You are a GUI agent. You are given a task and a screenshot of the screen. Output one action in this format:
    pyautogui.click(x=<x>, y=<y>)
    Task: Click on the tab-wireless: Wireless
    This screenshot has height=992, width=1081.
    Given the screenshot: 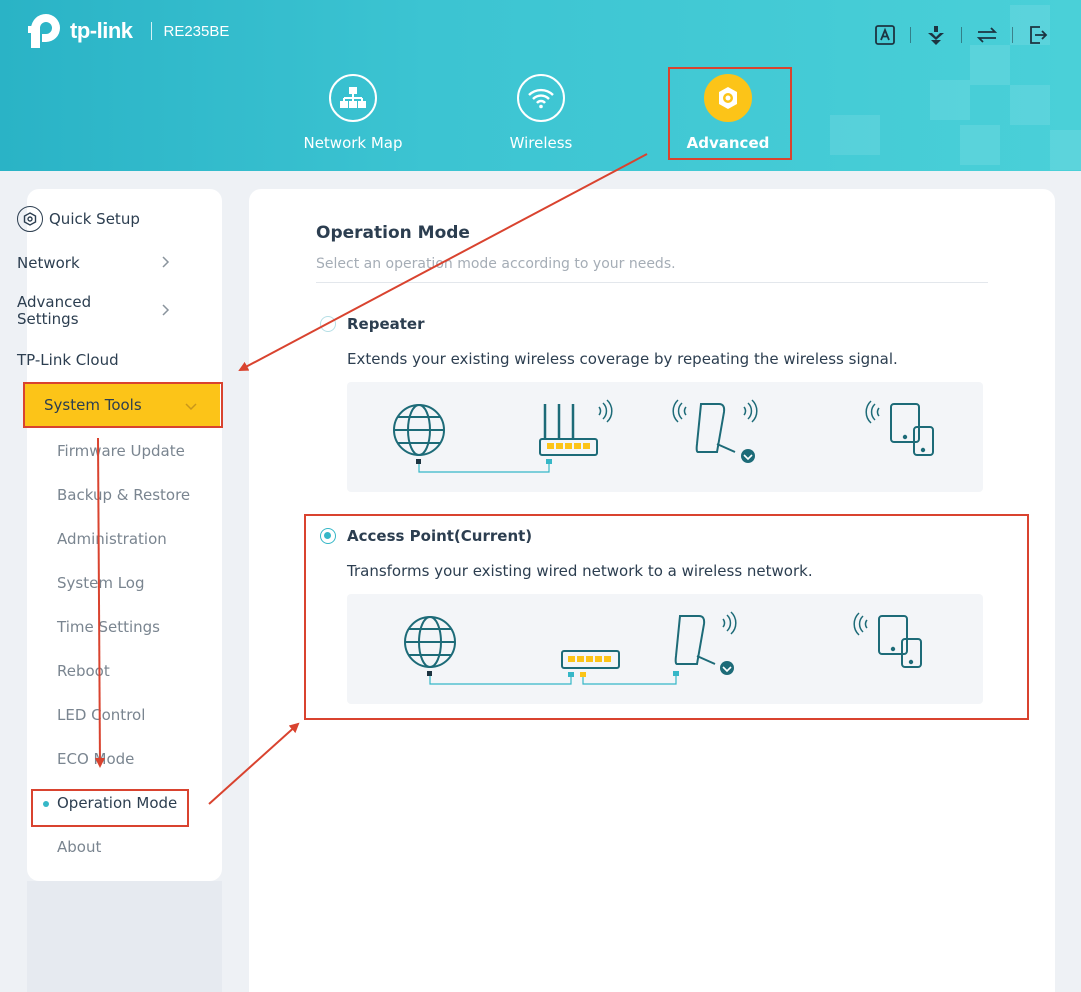 What is the action you would take?
    pyautogui.click(x=541, y=113)
    